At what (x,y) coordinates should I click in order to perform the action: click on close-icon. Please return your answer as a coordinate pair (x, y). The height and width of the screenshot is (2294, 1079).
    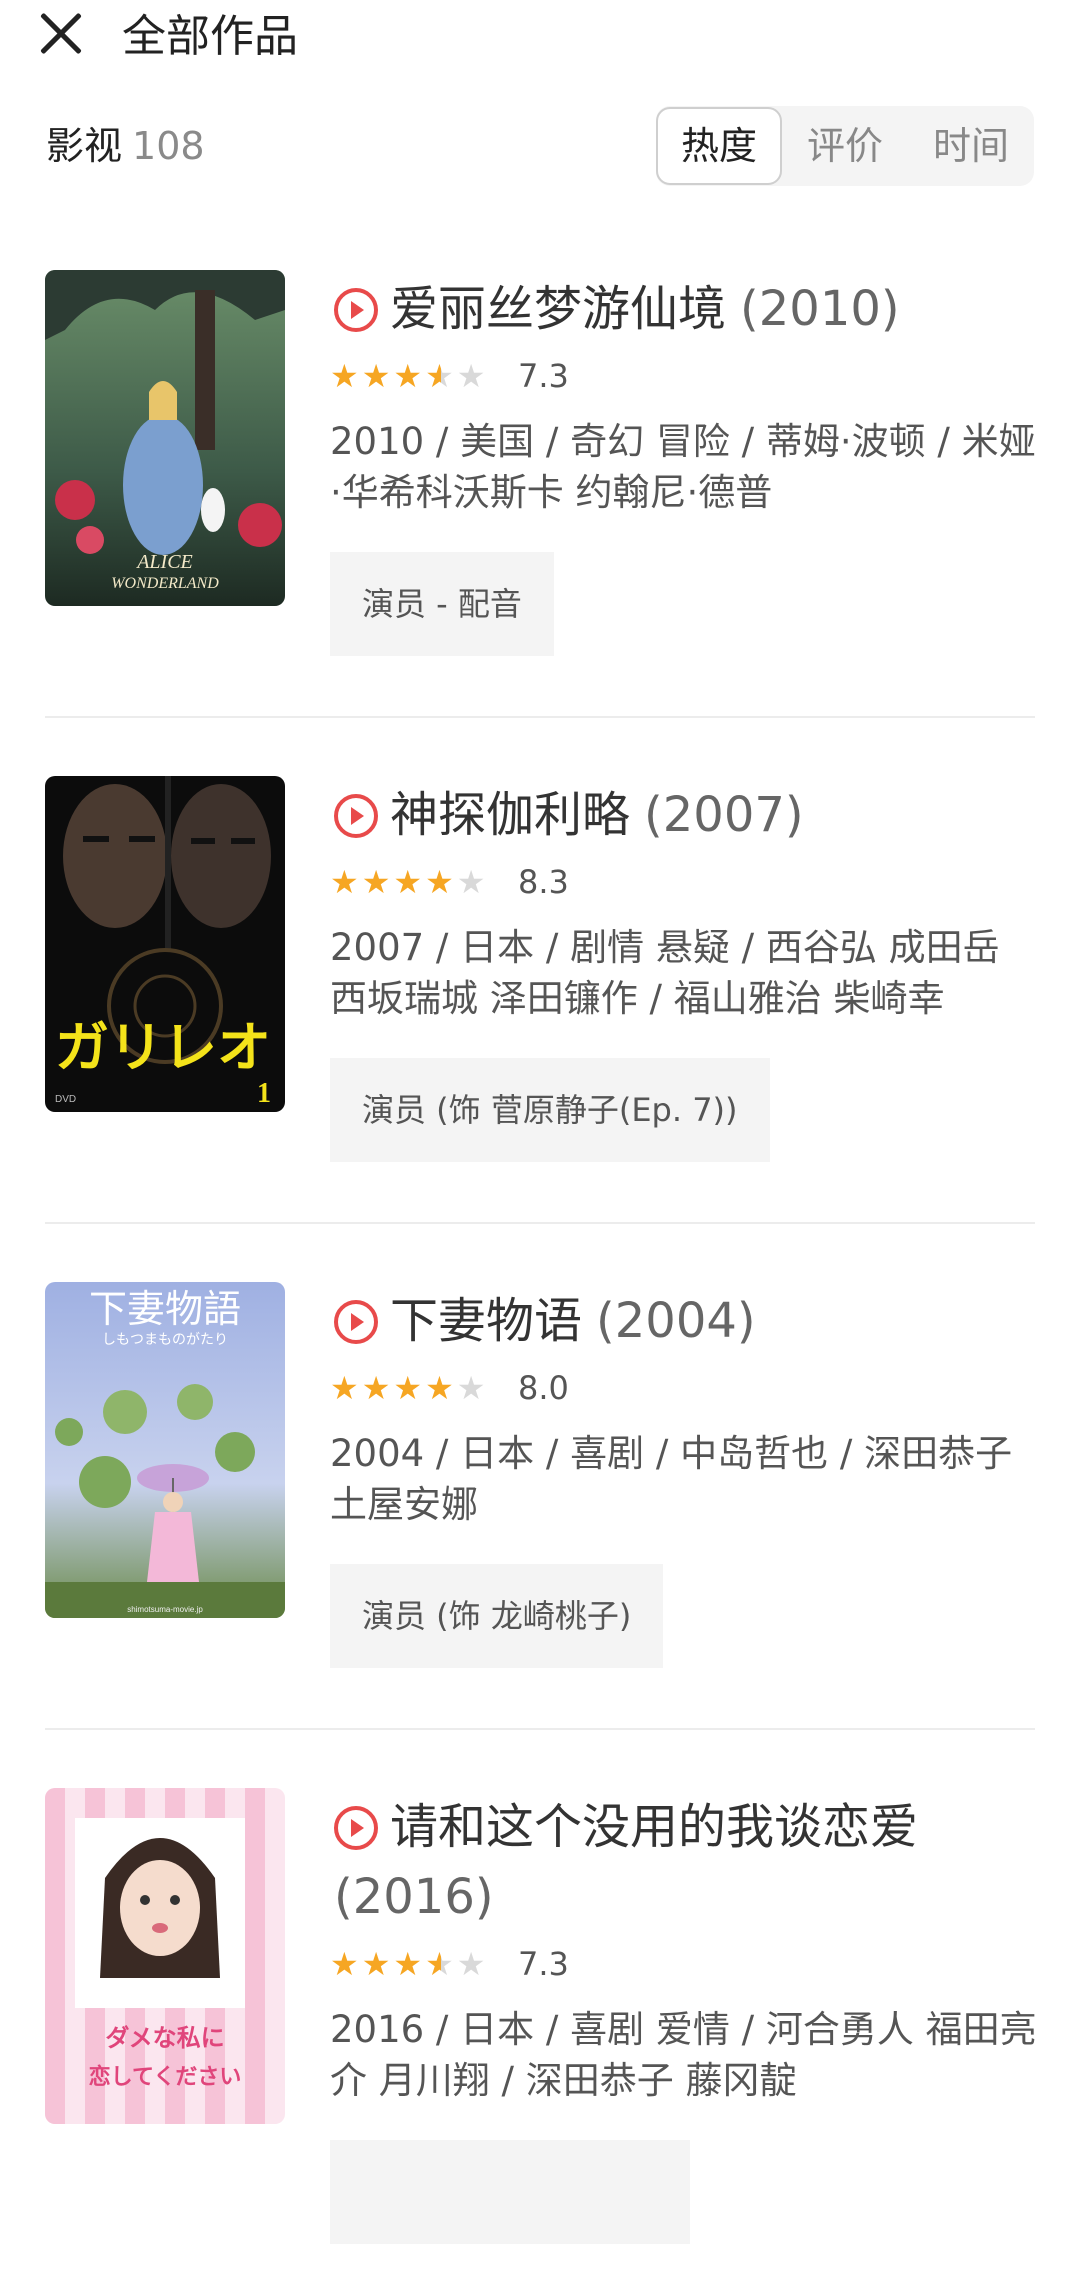
    Looking at the image, I should click on (61, 33).